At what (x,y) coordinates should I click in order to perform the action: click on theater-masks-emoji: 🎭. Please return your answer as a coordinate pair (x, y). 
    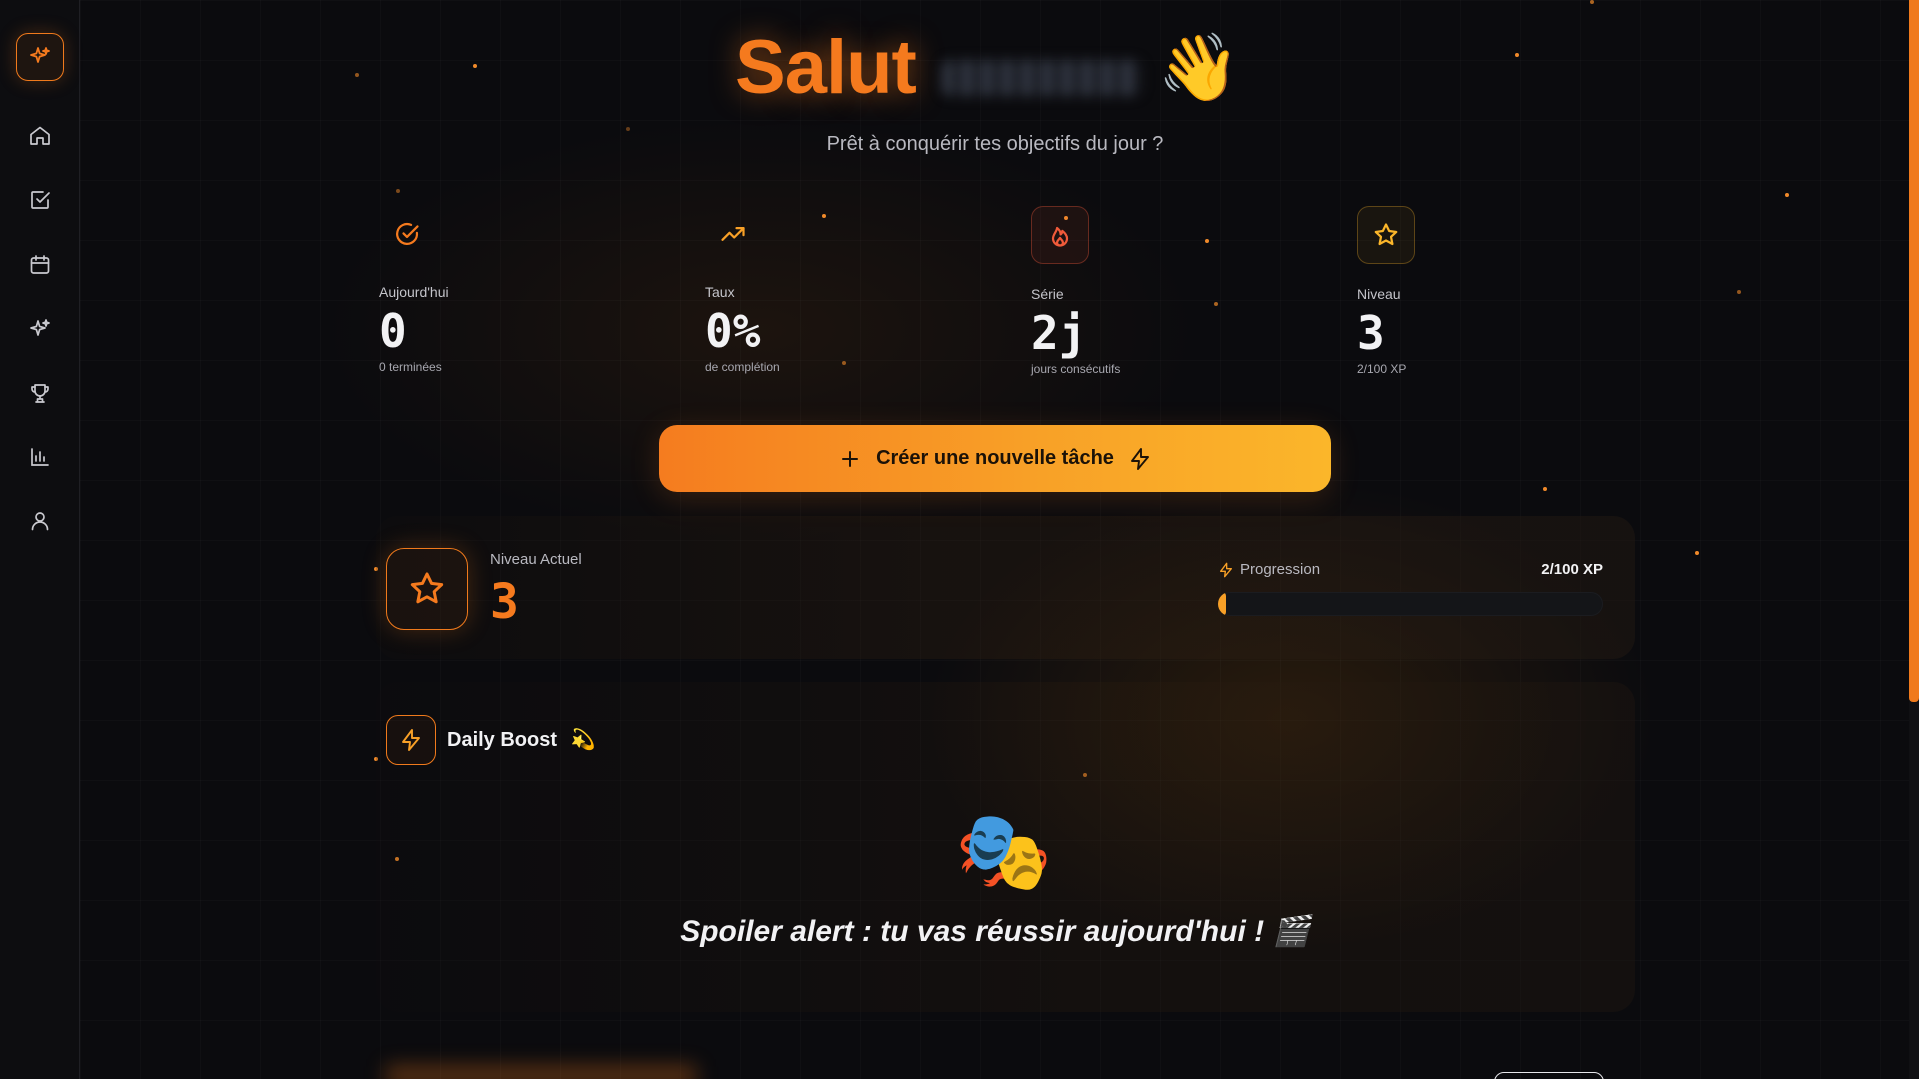
    Looking at the image, I should click on (1004, 851).